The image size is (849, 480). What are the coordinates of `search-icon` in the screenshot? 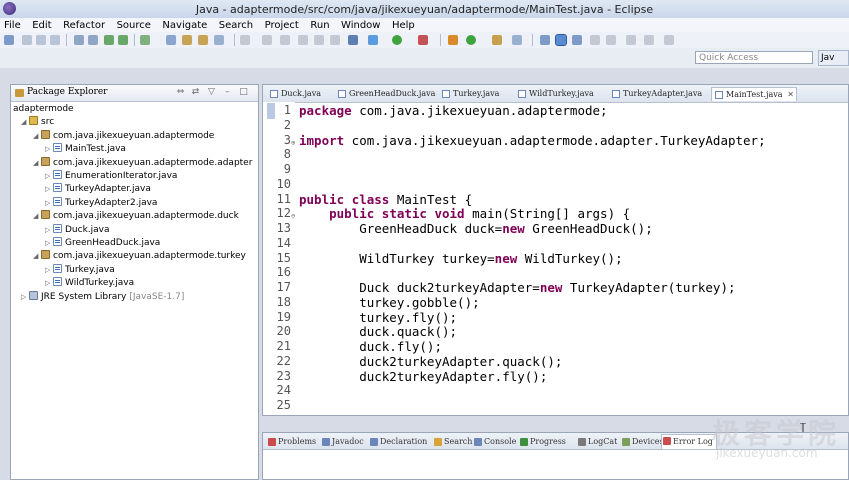 It's located at (517, 40).